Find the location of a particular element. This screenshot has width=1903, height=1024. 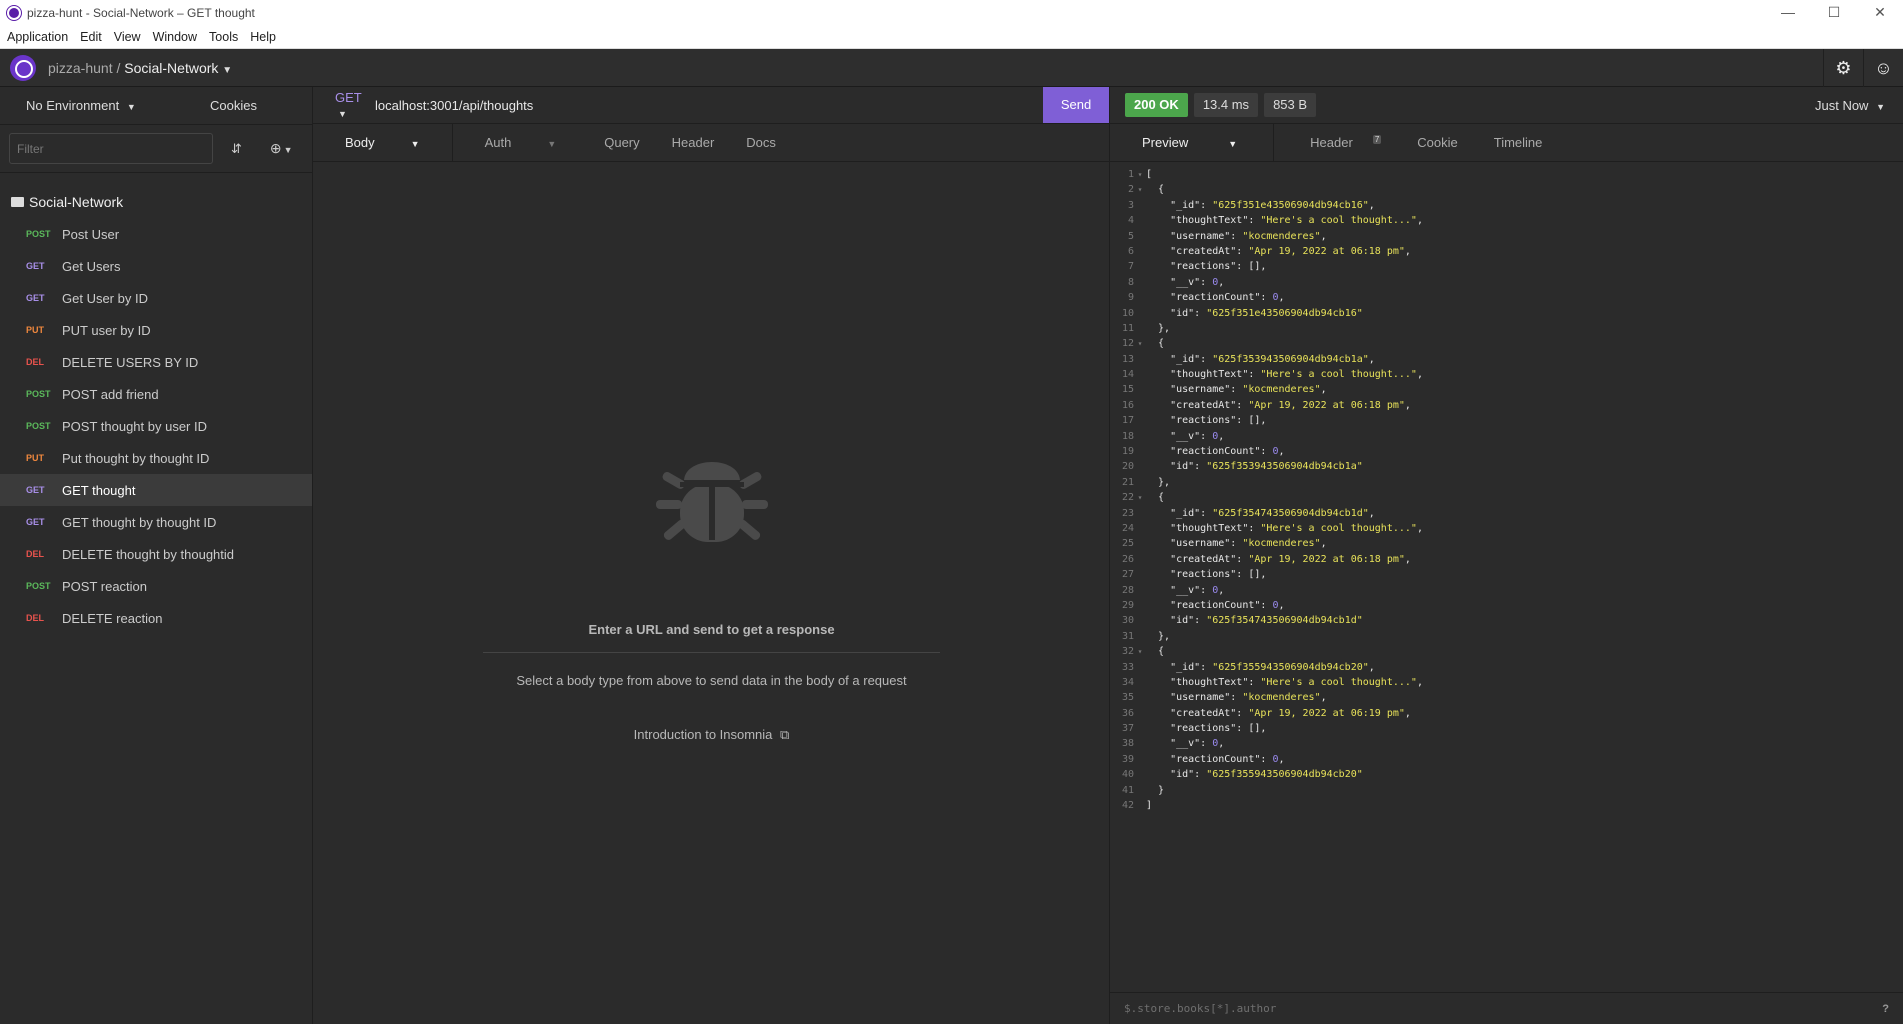

line-number: 33 is located at coordinates (1127, 667).